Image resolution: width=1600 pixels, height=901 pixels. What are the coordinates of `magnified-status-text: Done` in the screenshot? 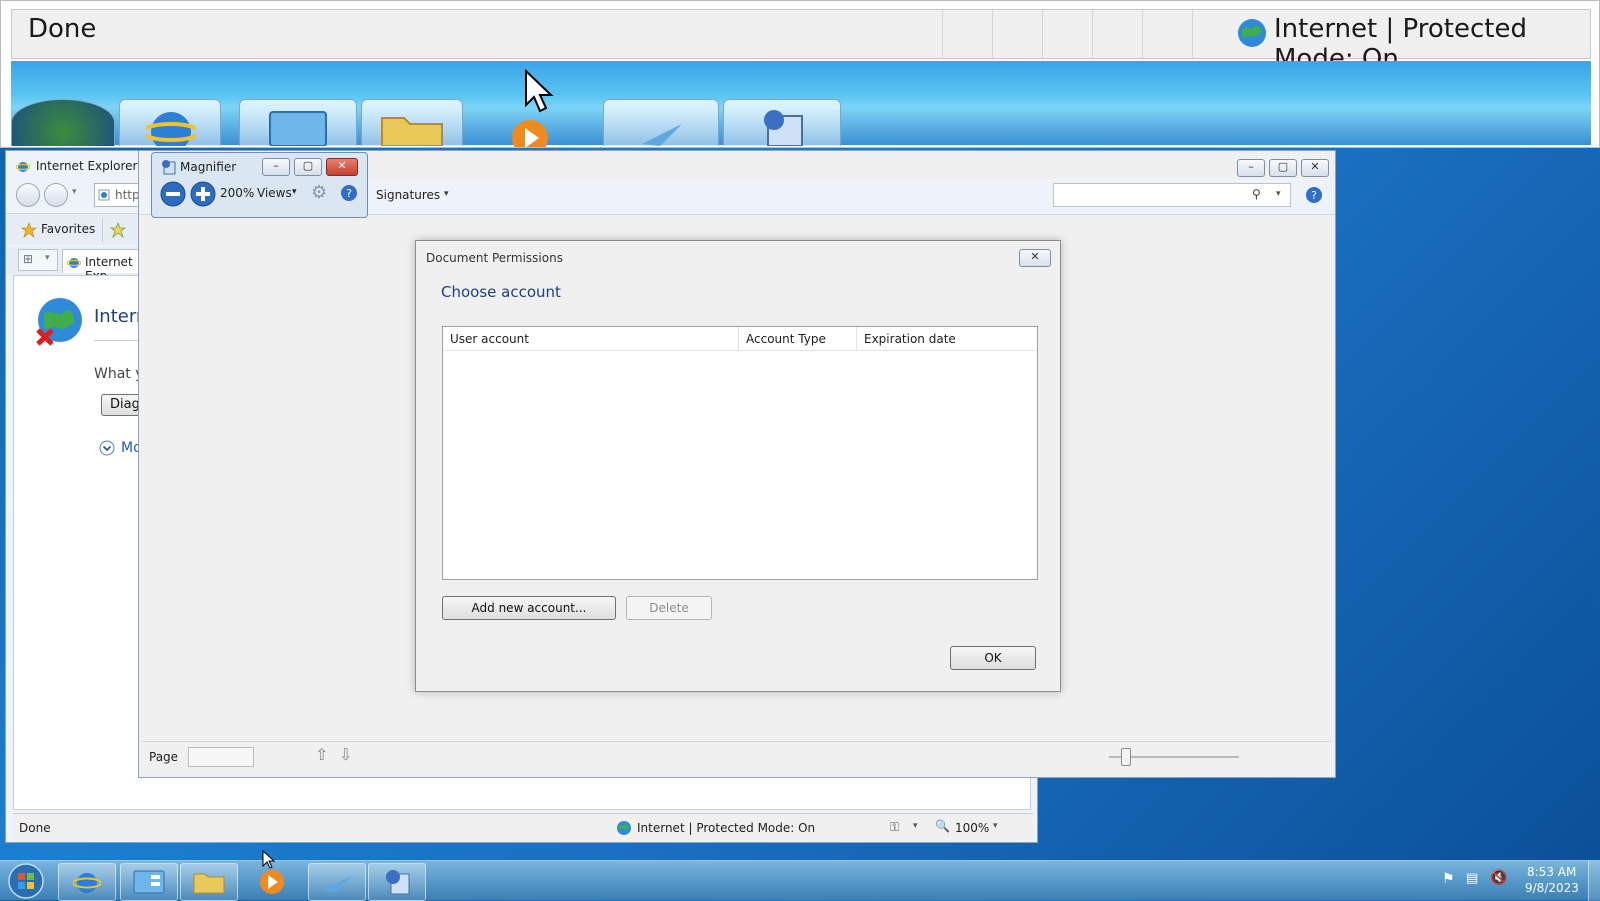 It's located at (62, 29).